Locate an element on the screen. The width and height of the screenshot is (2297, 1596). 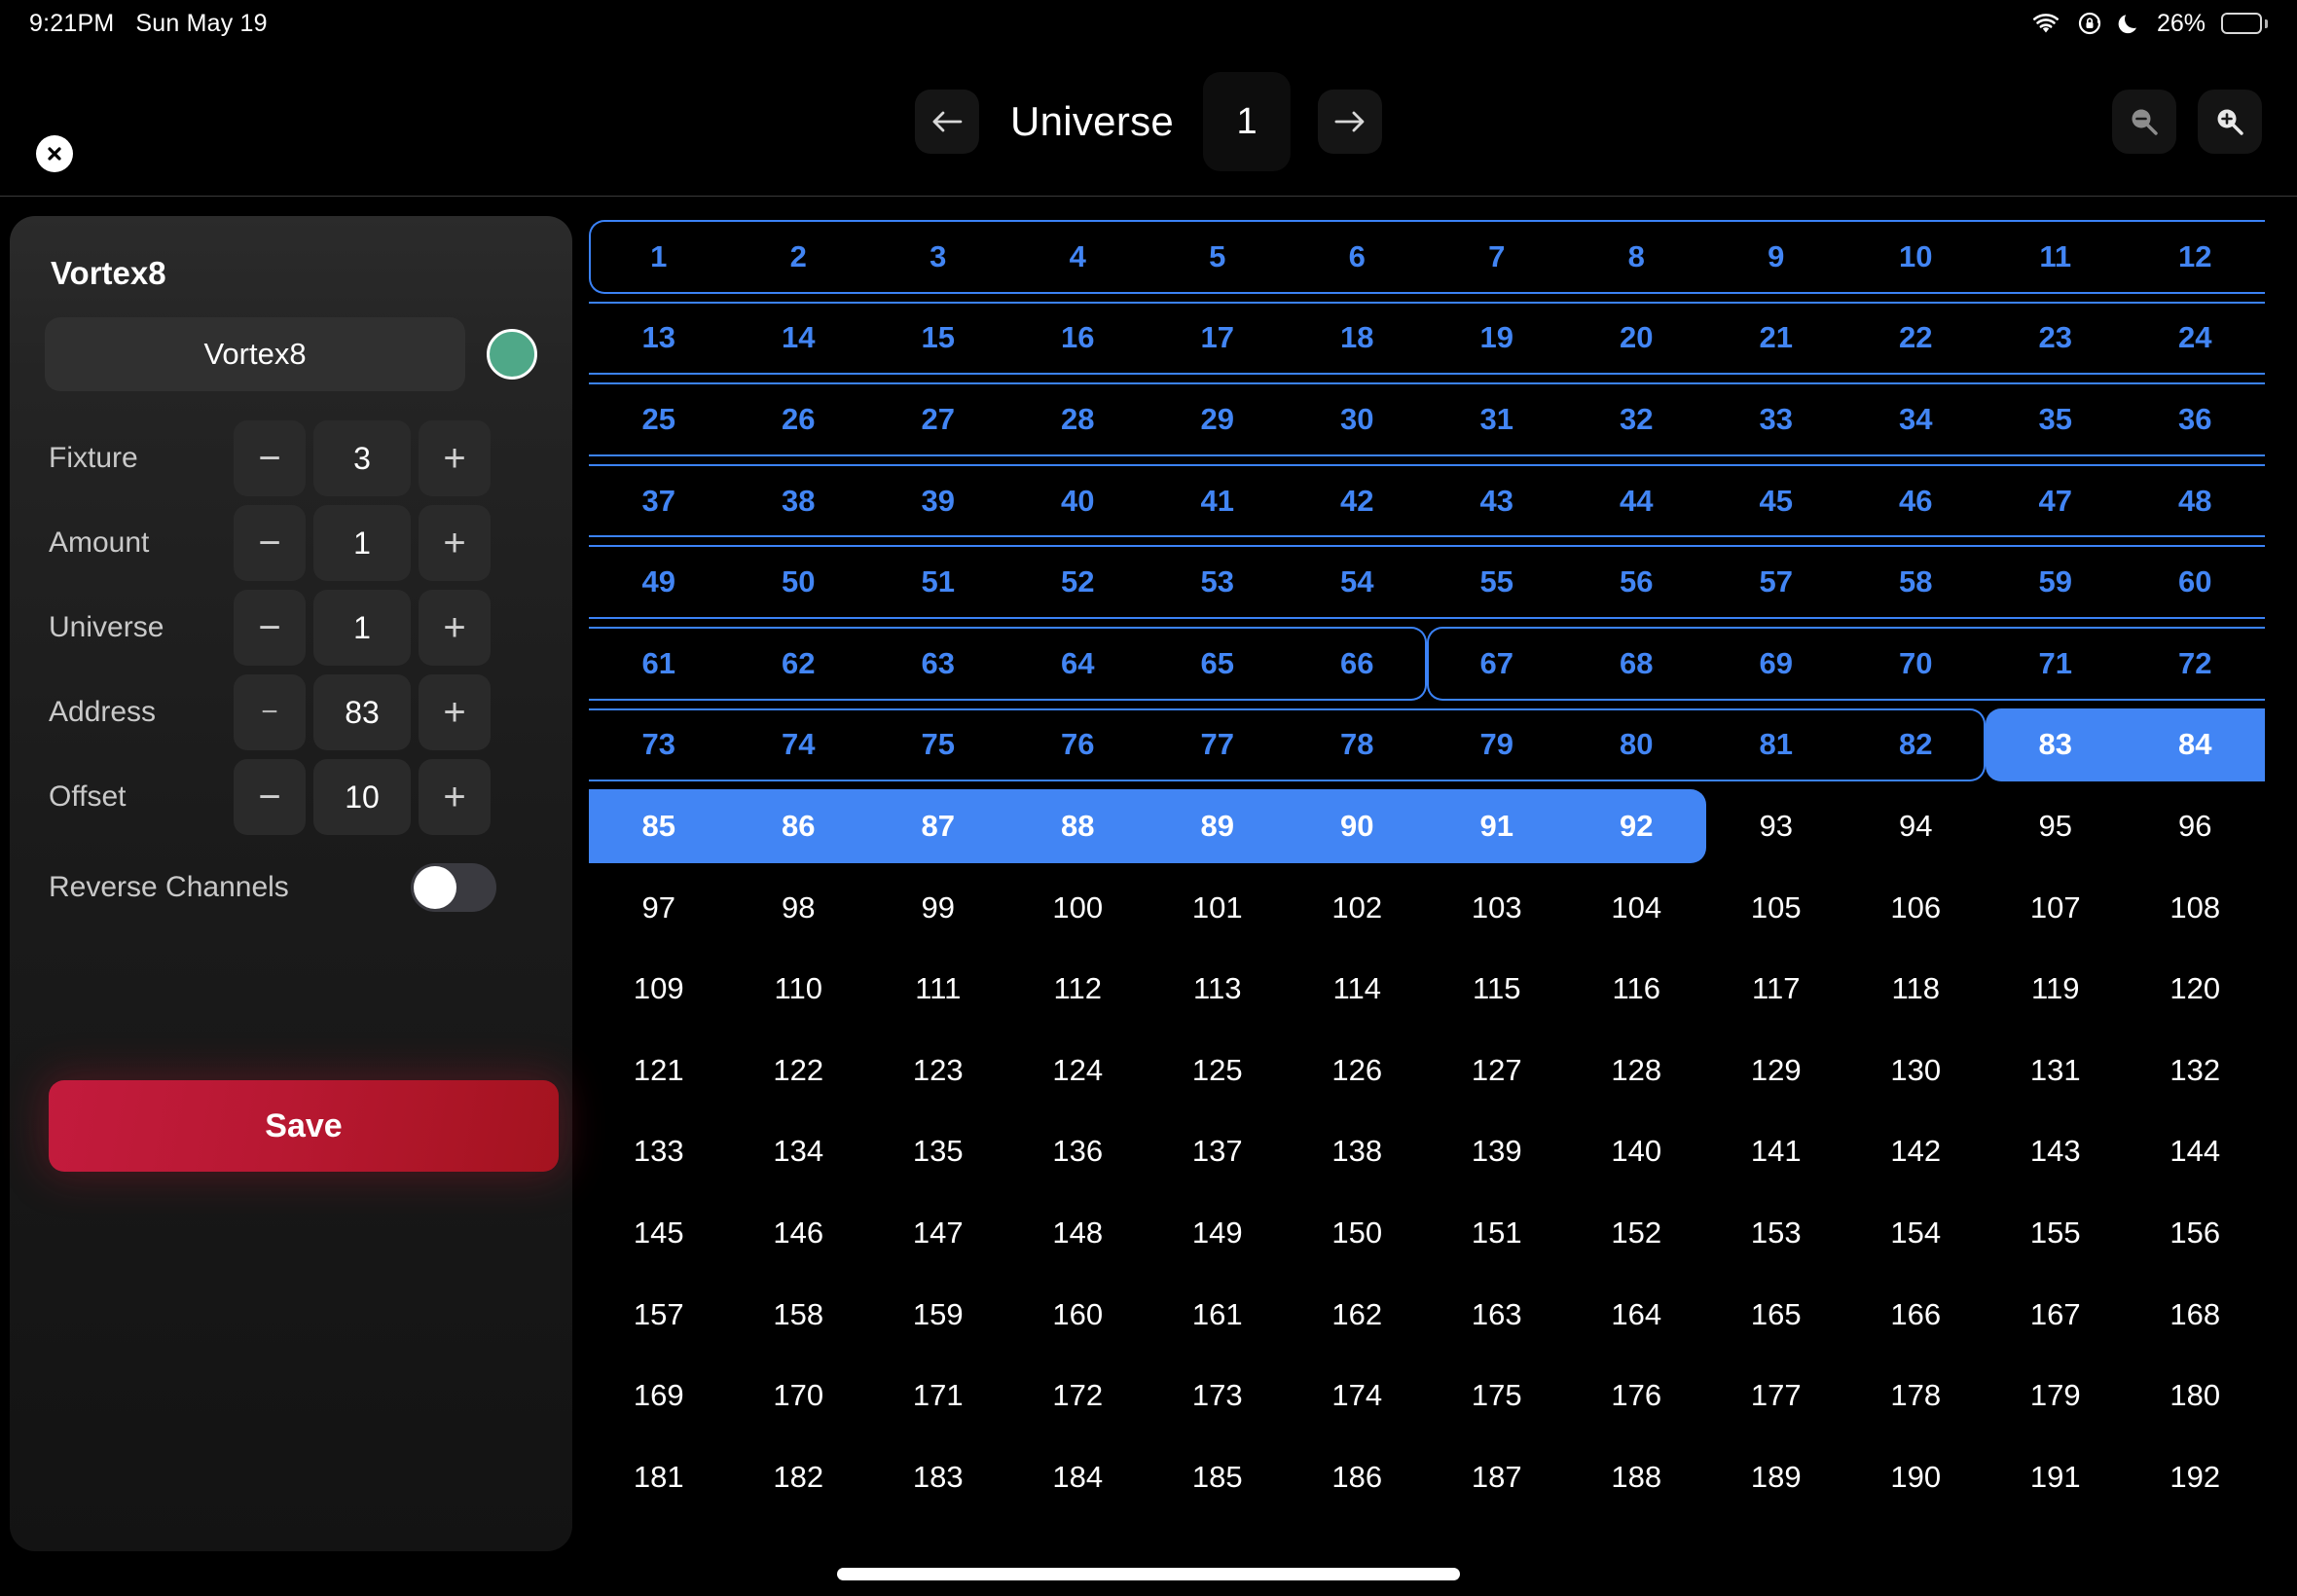
channel-cell: 63 is located at coordinates (938, 664).